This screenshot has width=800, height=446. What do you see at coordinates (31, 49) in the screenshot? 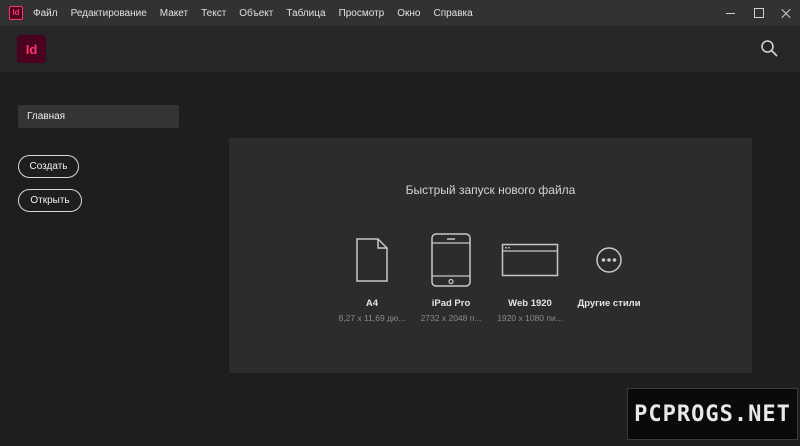
I see `indesign-logo: Id` at bounding box center [31, 49].